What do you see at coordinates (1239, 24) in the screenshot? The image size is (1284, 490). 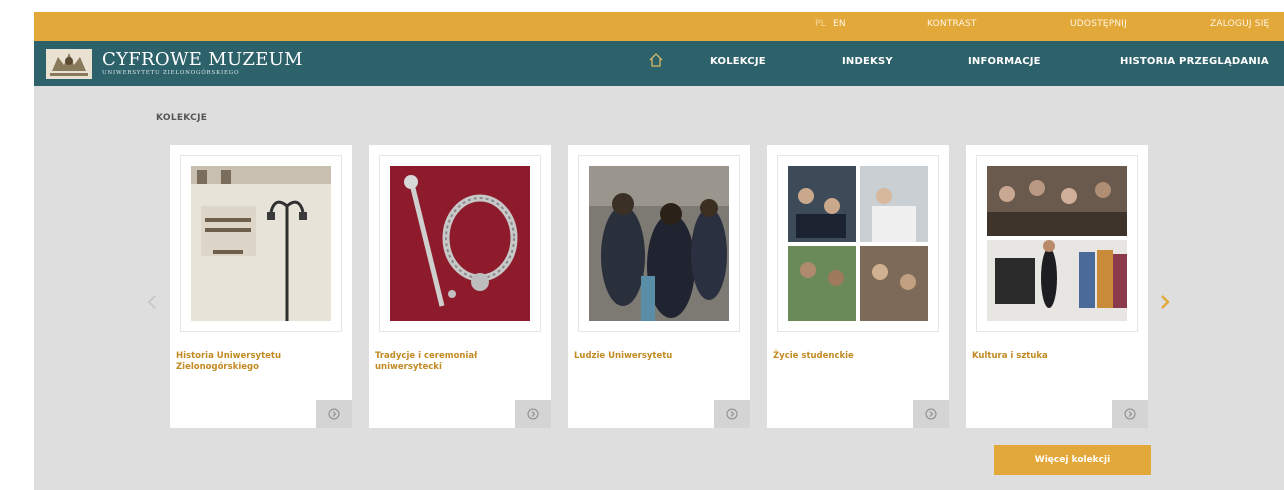 I see `login-link: ZALOGUJ SIĘ` at bounding box center [1239, 24].